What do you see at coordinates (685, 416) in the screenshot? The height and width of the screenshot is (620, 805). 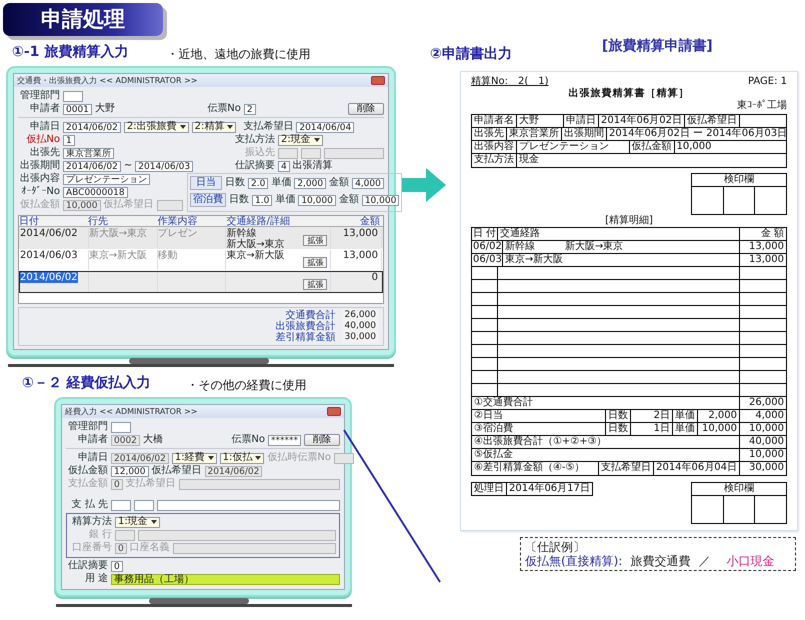 I see `table-cell: 単価` at bounding box center [685, 416].